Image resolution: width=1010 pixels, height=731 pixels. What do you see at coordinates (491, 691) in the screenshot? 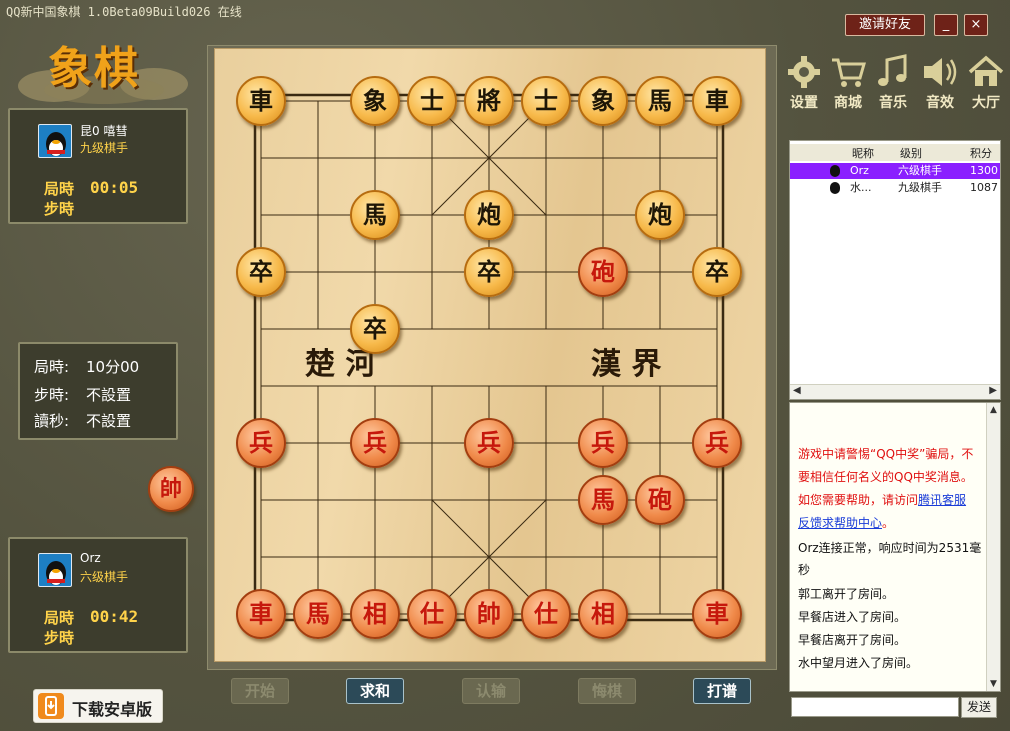
I see `resign-button: 认输` at bounding box center [491, 691].